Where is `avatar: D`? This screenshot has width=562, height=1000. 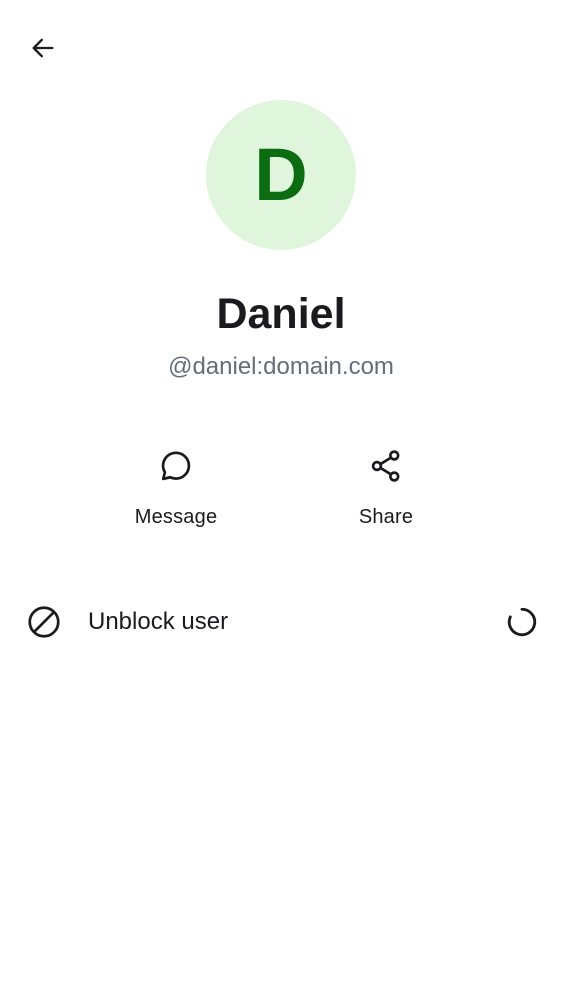 avatar: D is located at coordinates (281, 175).